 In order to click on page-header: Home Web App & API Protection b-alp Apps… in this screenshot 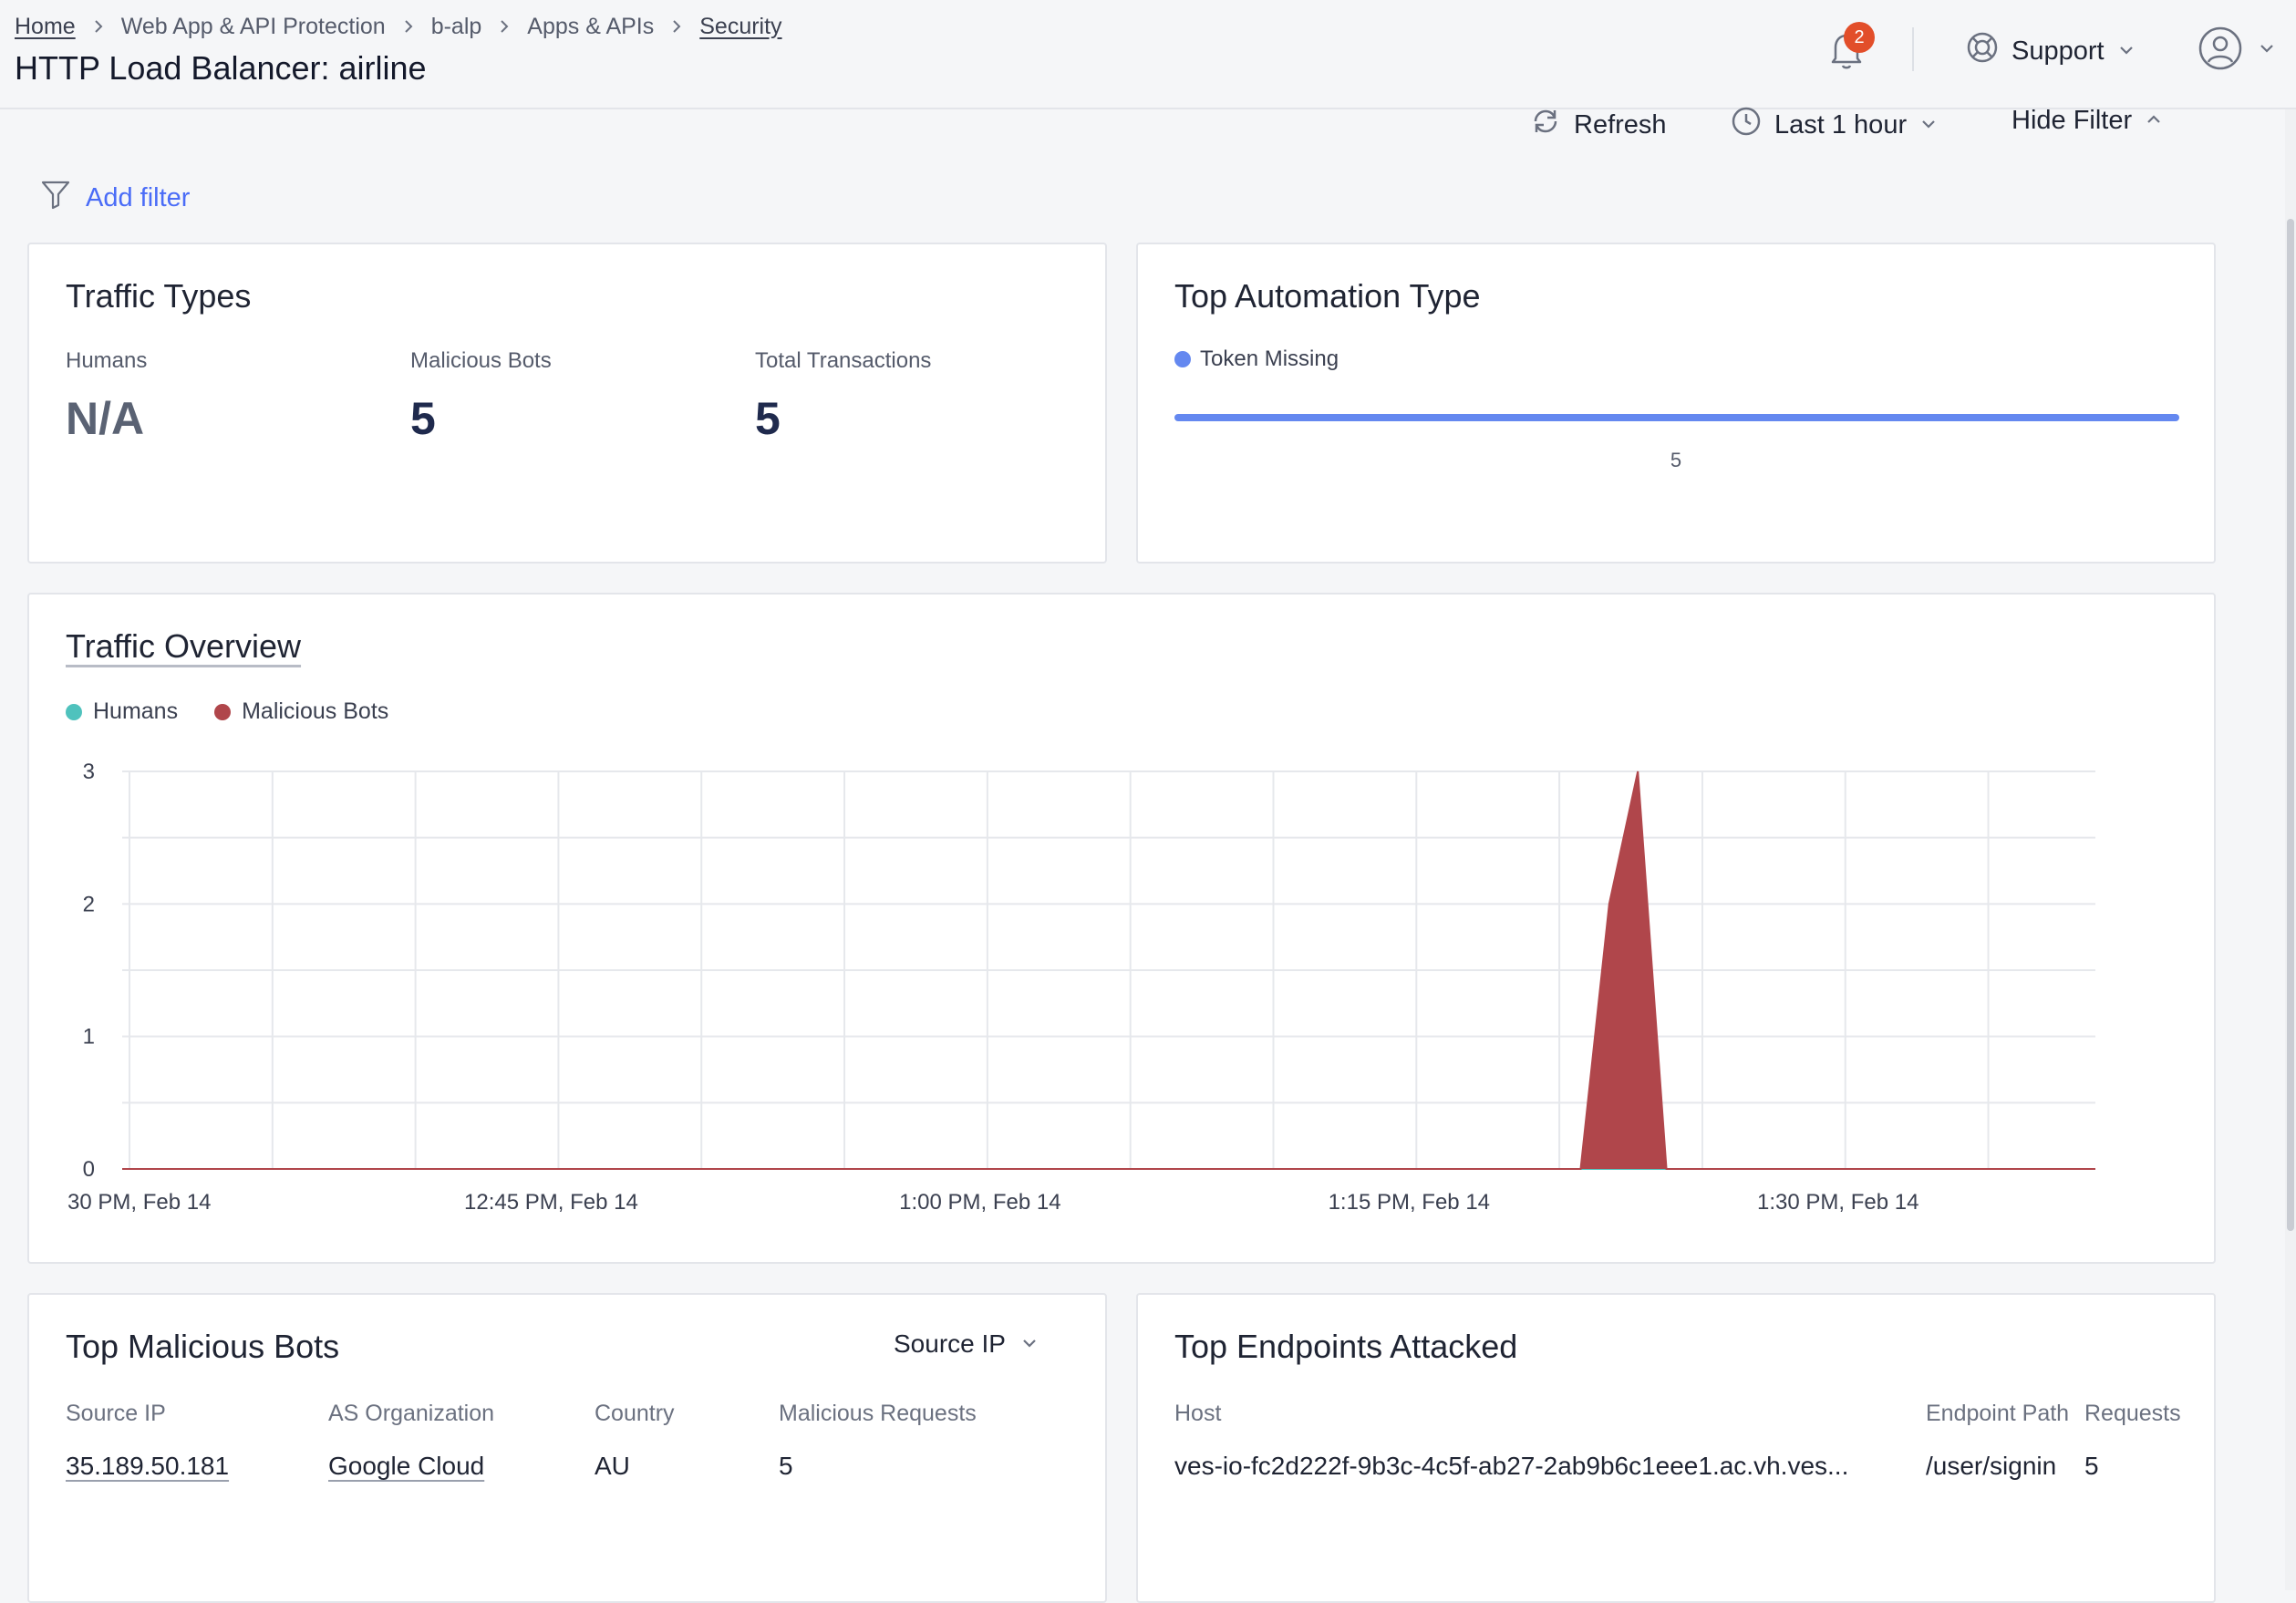, I will do `click(1148, 54)`.